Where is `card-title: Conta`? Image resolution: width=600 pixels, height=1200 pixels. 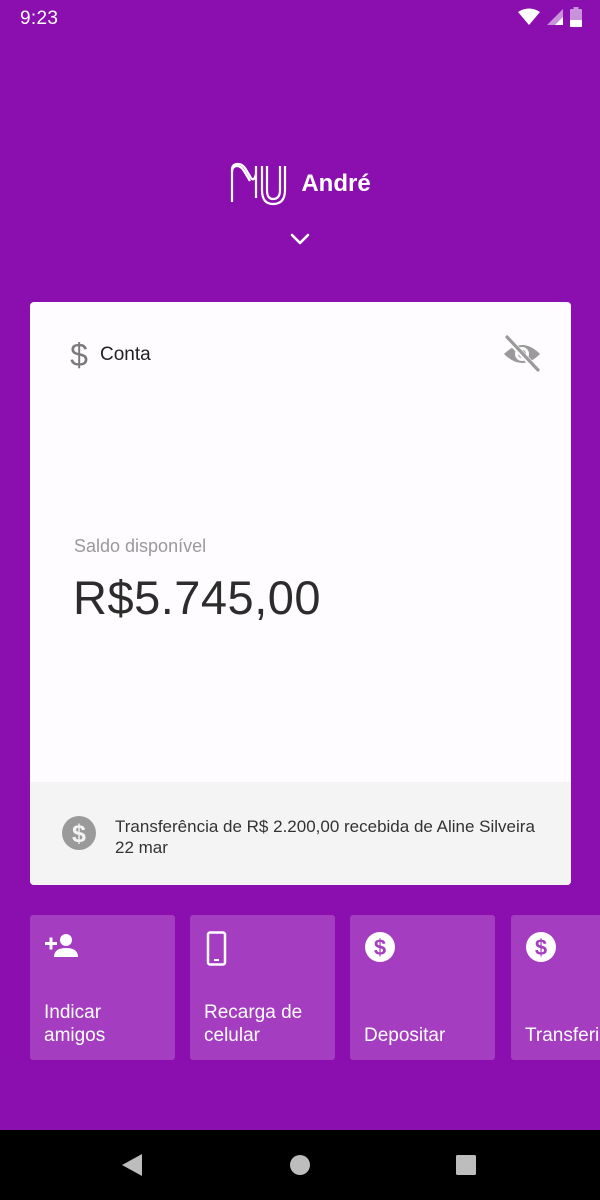
card-title: Conta is located at coordinates (125, 354).